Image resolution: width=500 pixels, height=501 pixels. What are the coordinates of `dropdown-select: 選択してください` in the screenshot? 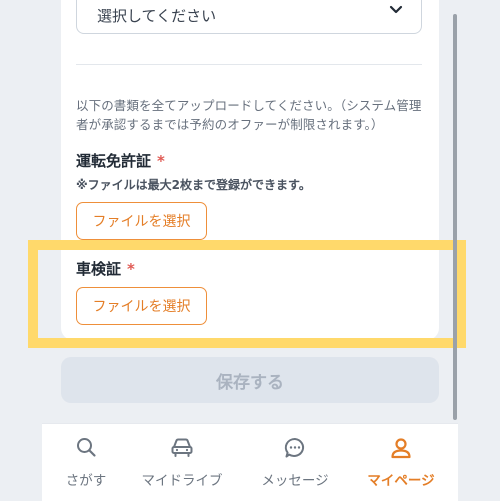 It's located at (249, 17).